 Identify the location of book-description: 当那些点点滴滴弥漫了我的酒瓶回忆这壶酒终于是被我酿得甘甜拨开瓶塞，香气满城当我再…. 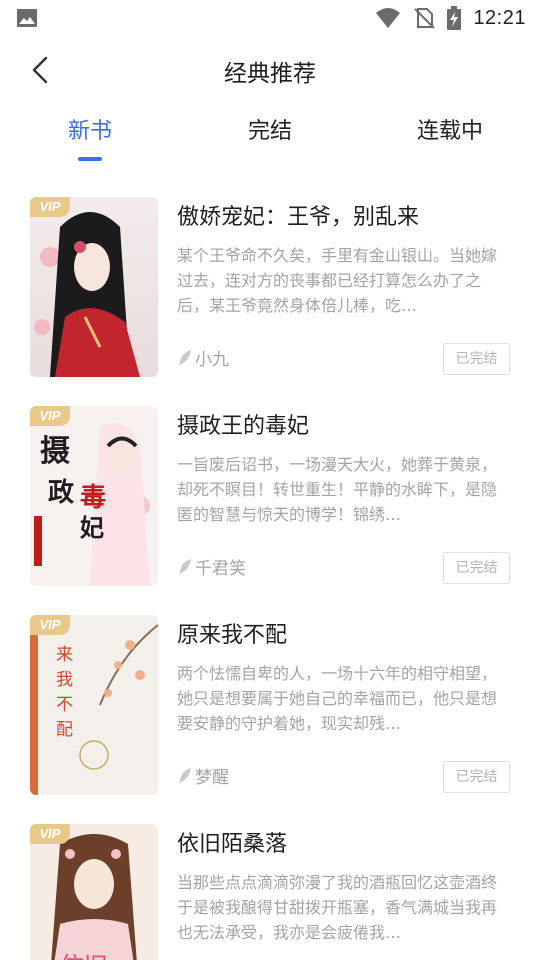
(337, 907).